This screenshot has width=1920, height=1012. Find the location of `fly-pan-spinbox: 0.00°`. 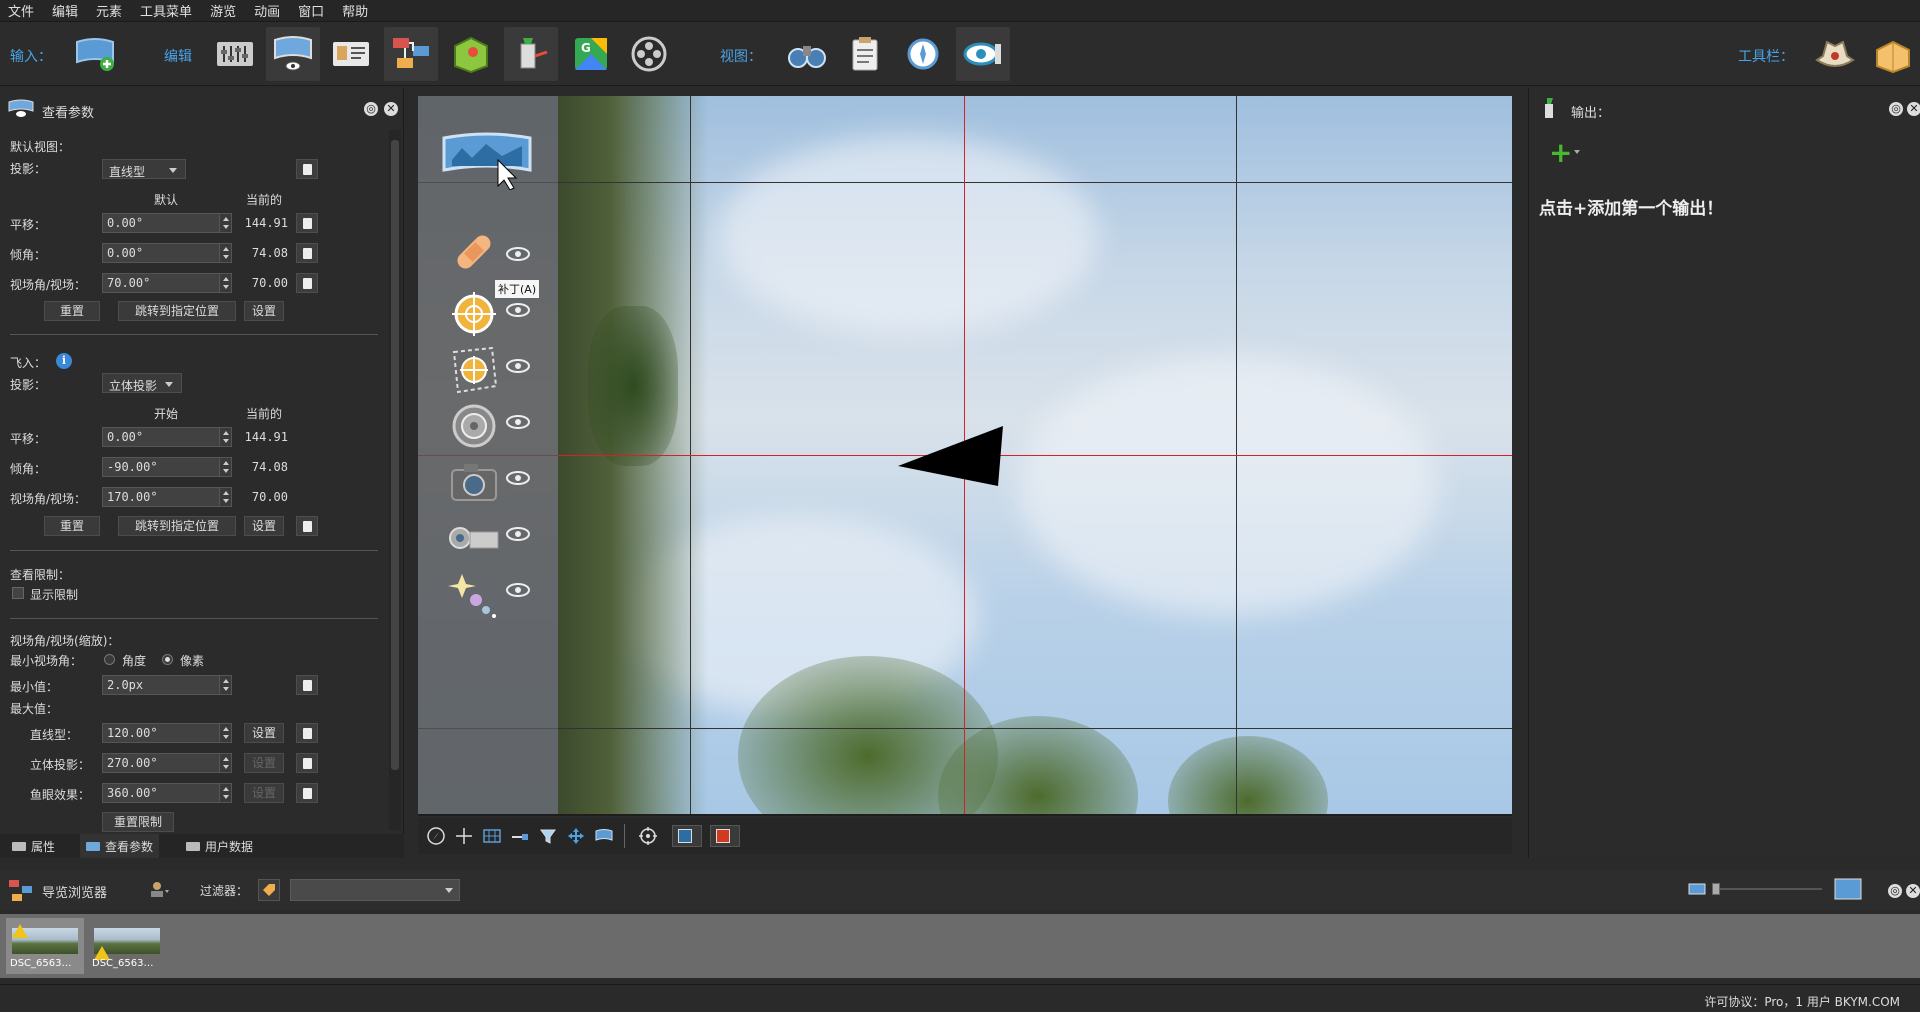

fly-pan-spinbox: 0.00° is located at coordinates (167, 437).